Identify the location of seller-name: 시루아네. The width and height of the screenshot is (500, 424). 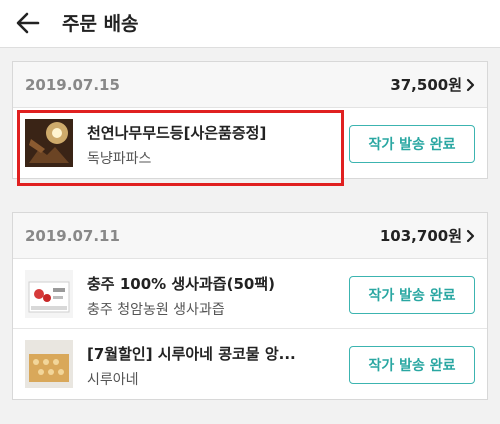
(113, 380).